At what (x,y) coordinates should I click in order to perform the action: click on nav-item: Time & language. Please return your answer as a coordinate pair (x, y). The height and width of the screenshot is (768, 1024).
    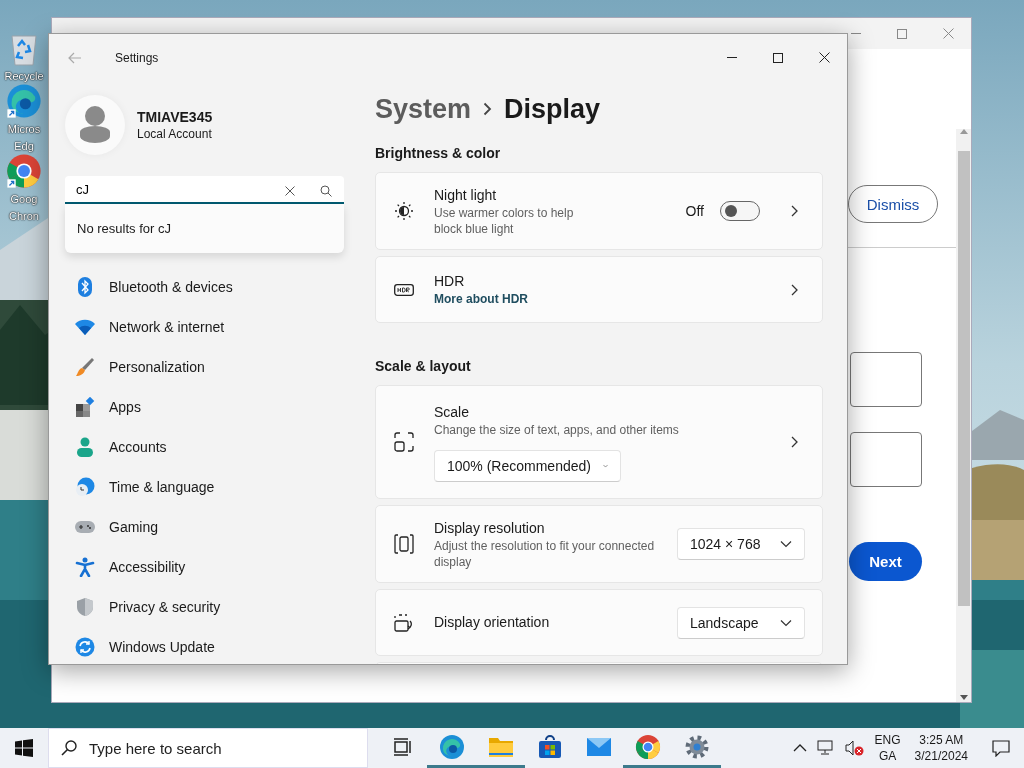
    Looking at the image, I should click on (204, 487).